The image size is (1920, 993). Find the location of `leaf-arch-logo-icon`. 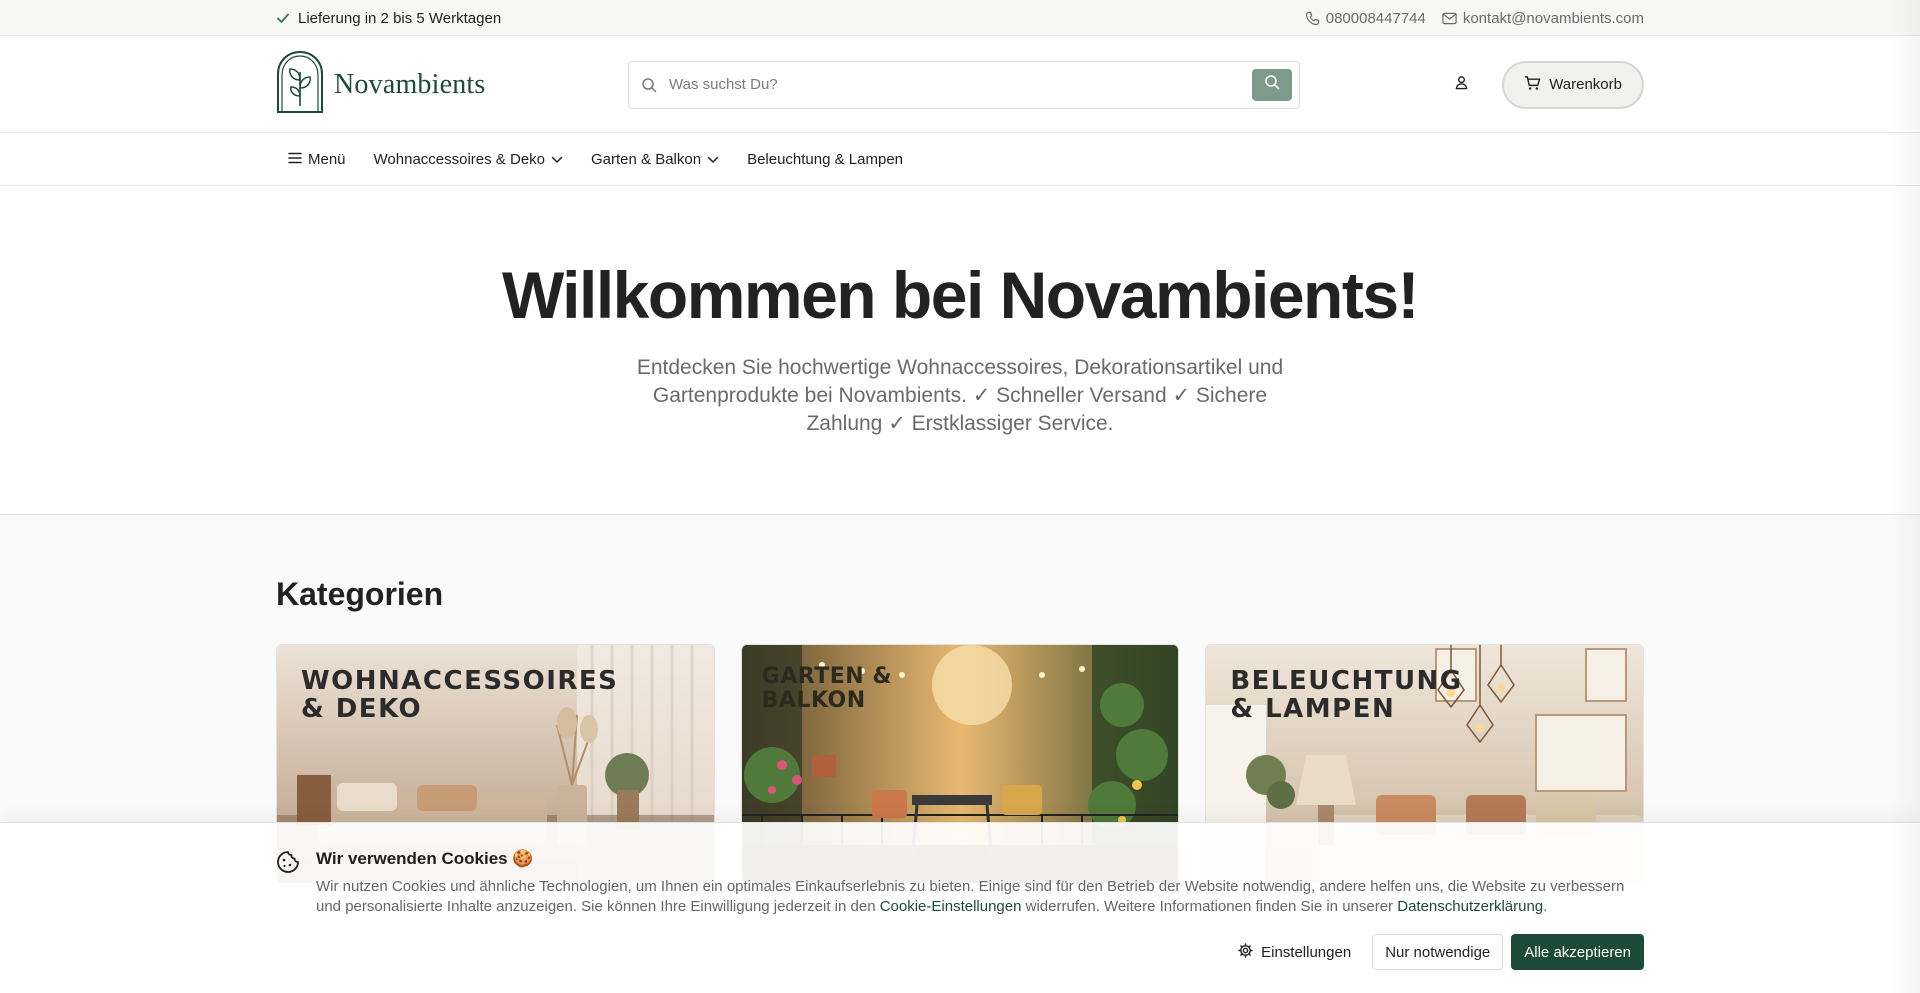

leaf-arch-logo-icon is located at coordinates (300, 84).